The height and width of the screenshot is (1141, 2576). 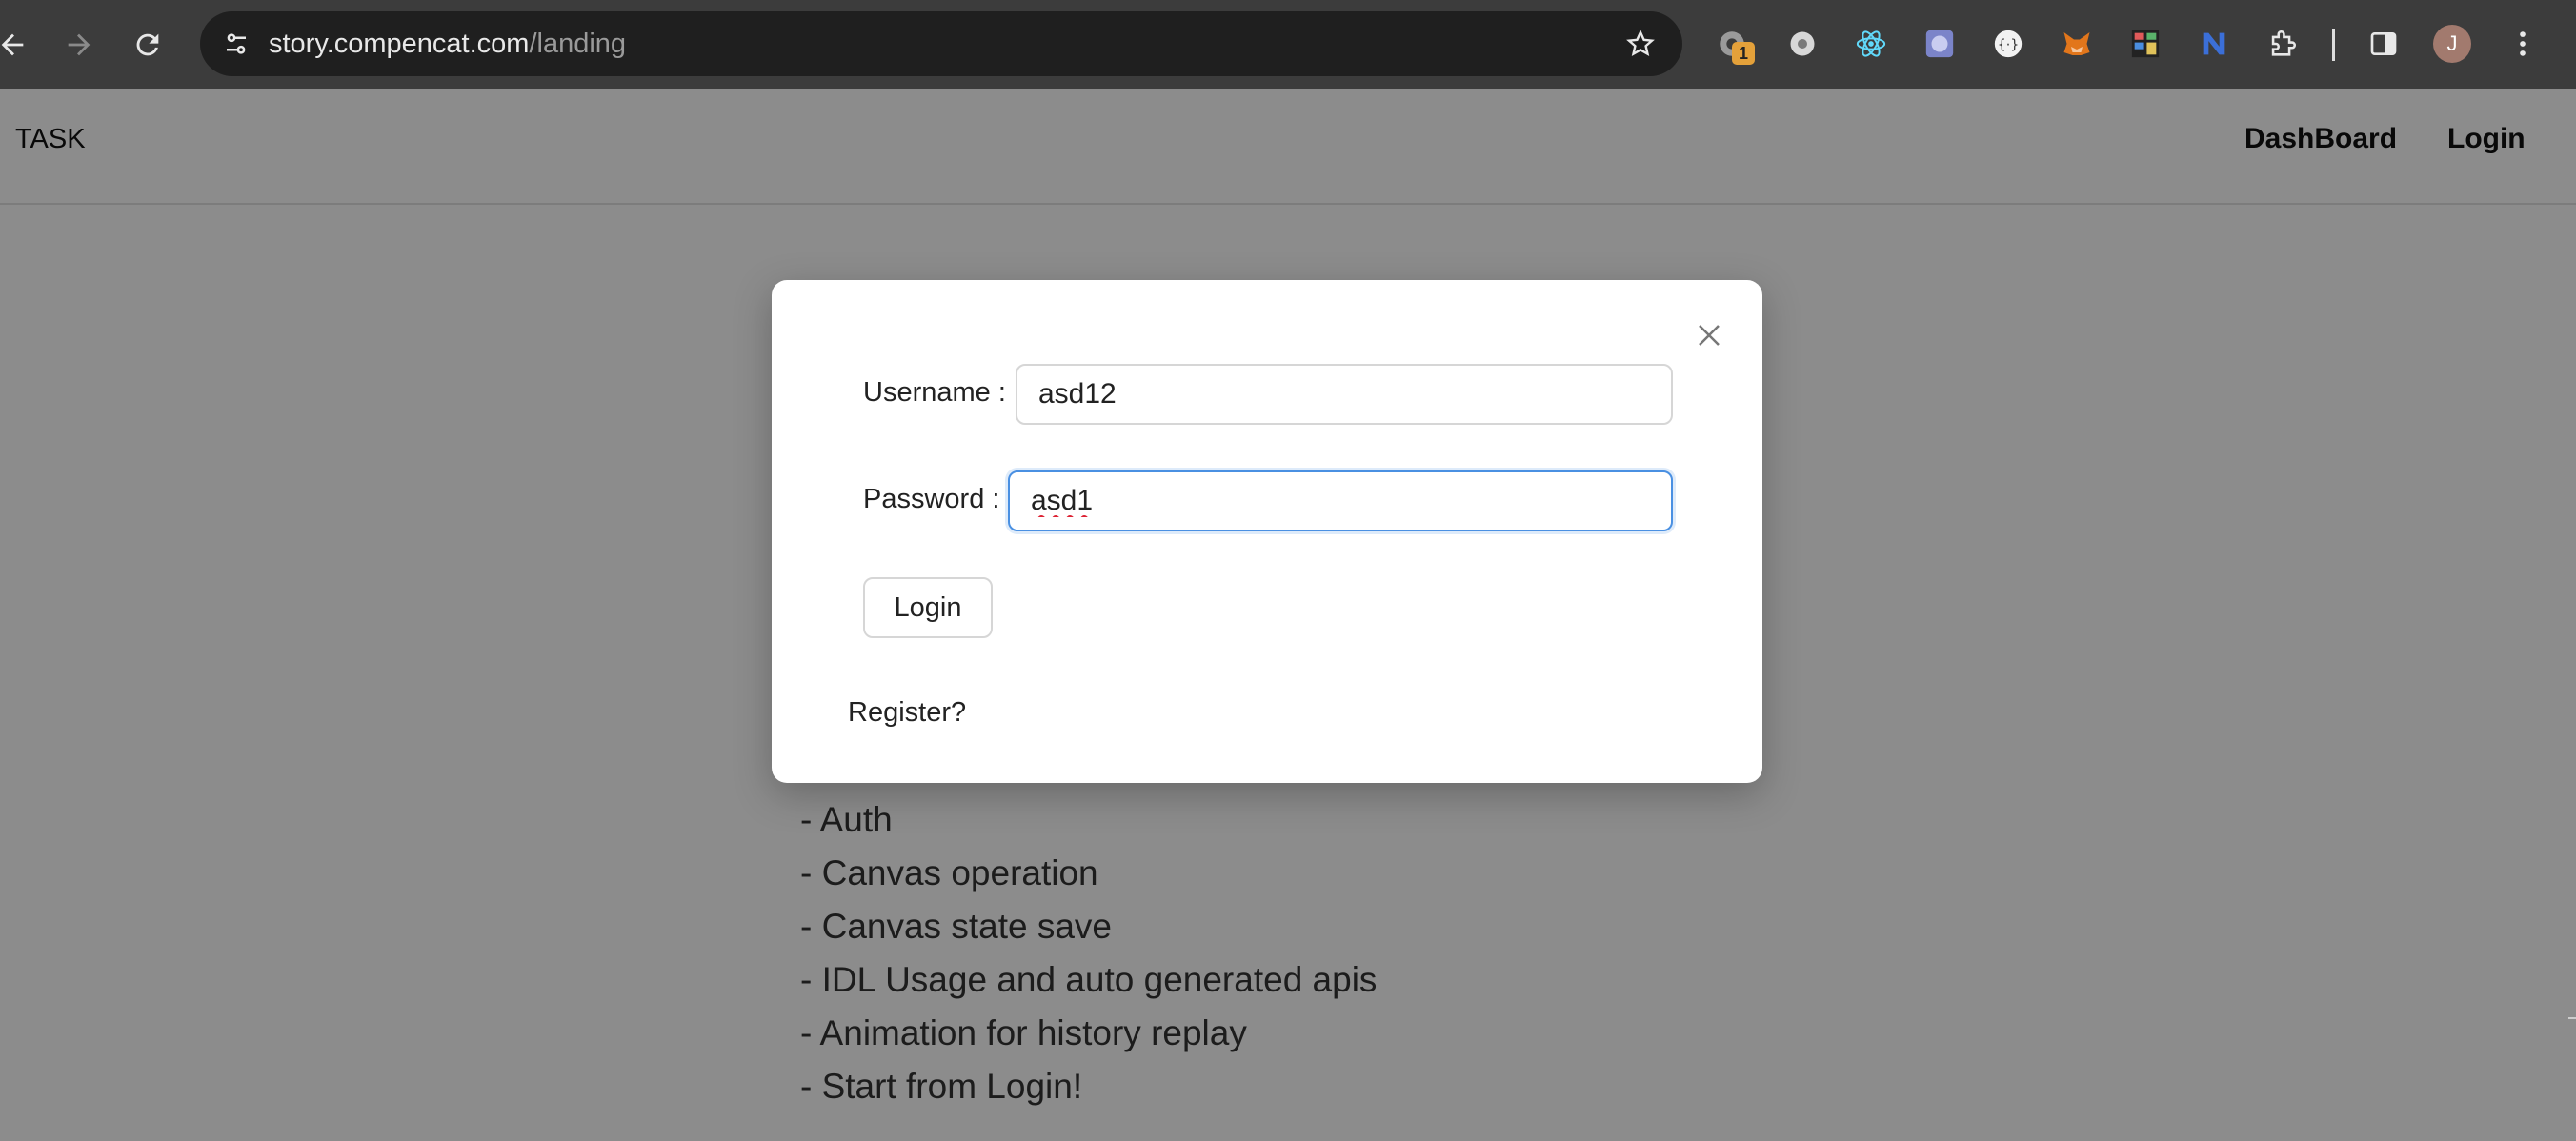 I want to click on site-info-icon, so click(x=236, y=44).